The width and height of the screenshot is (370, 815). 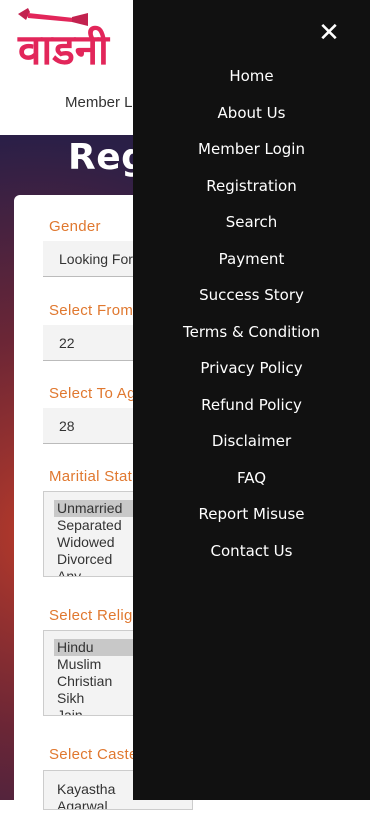 What do you see at coordinates (251, 514) in the screenshot?
I see `nav-item-report-misuse: Report Misuse` at bounding box center [251, 514].